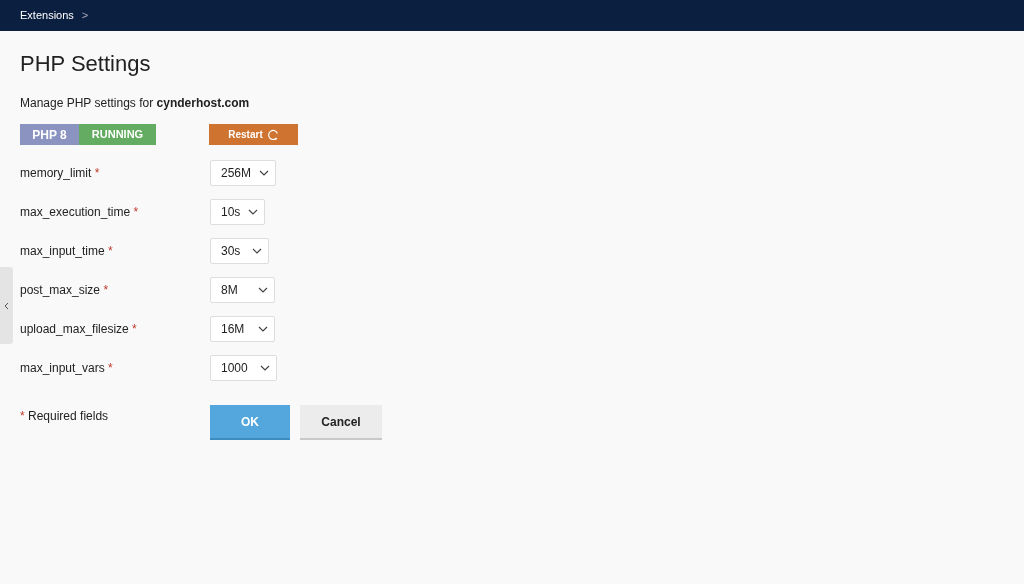  What do you see at coordinates (80, 212) in the screenshot?
I see `field-label: max_execution_time *` at bounding box center [80, 212].